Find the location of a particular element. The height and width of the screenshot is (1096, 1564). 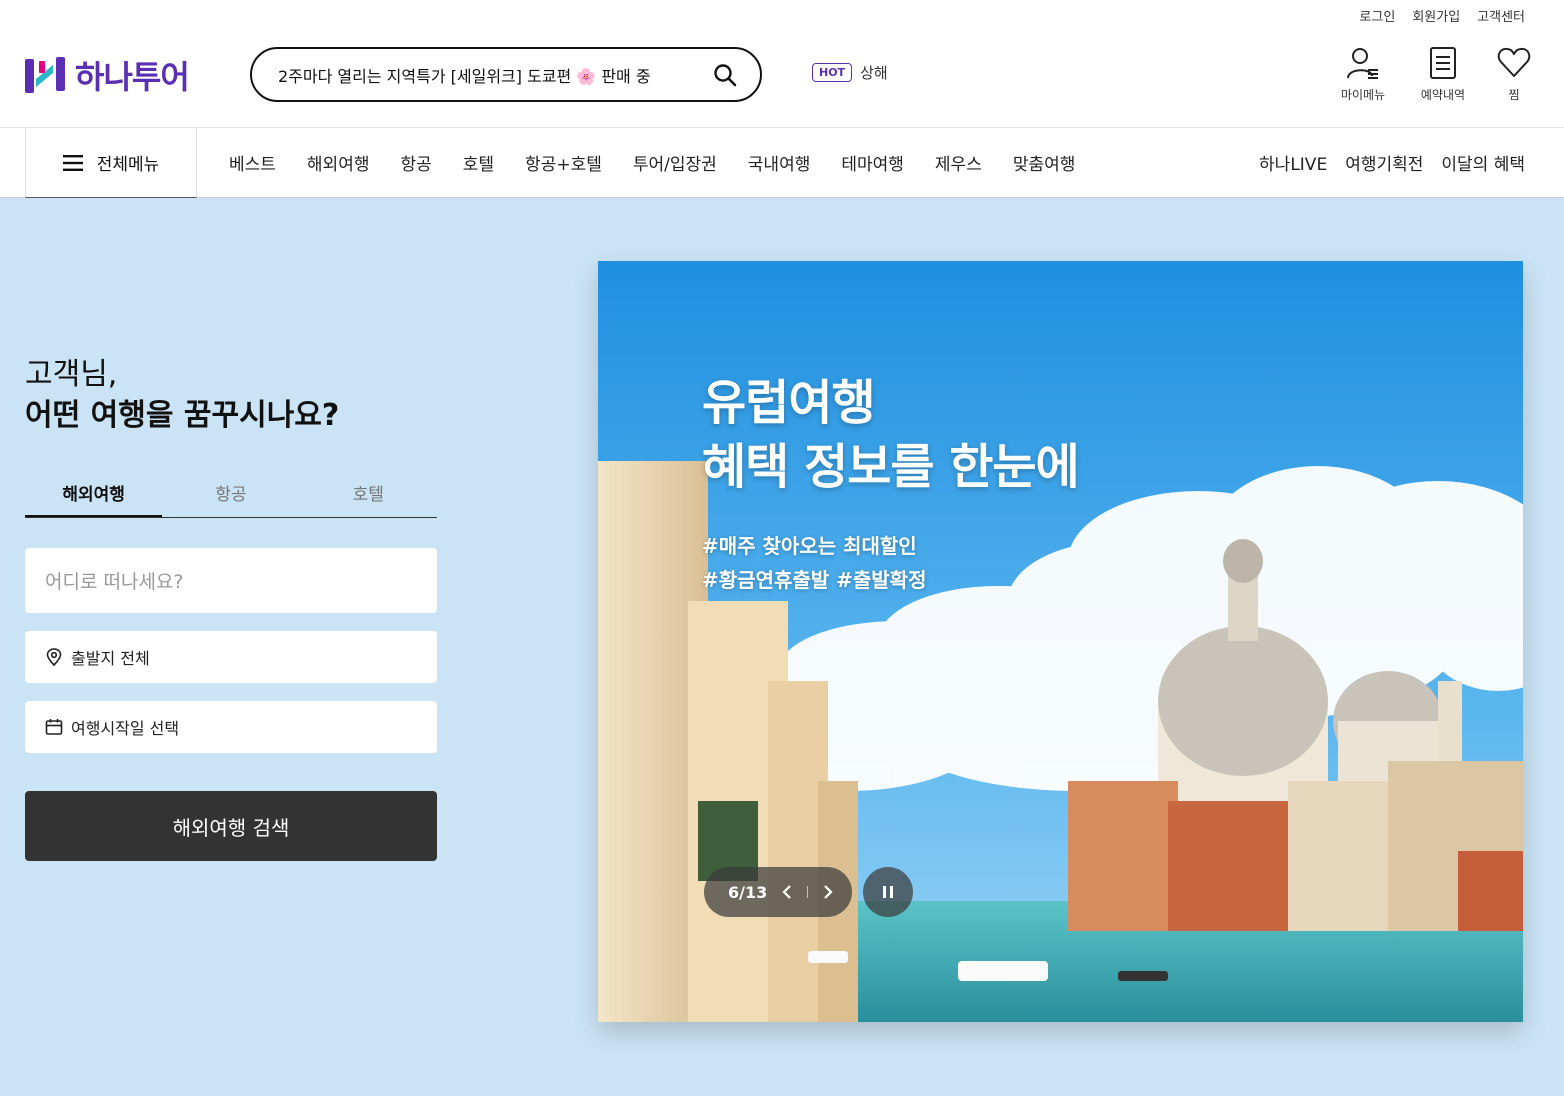

gnb-item-overseas: 해외여행 is located at coordinates (338, 162).